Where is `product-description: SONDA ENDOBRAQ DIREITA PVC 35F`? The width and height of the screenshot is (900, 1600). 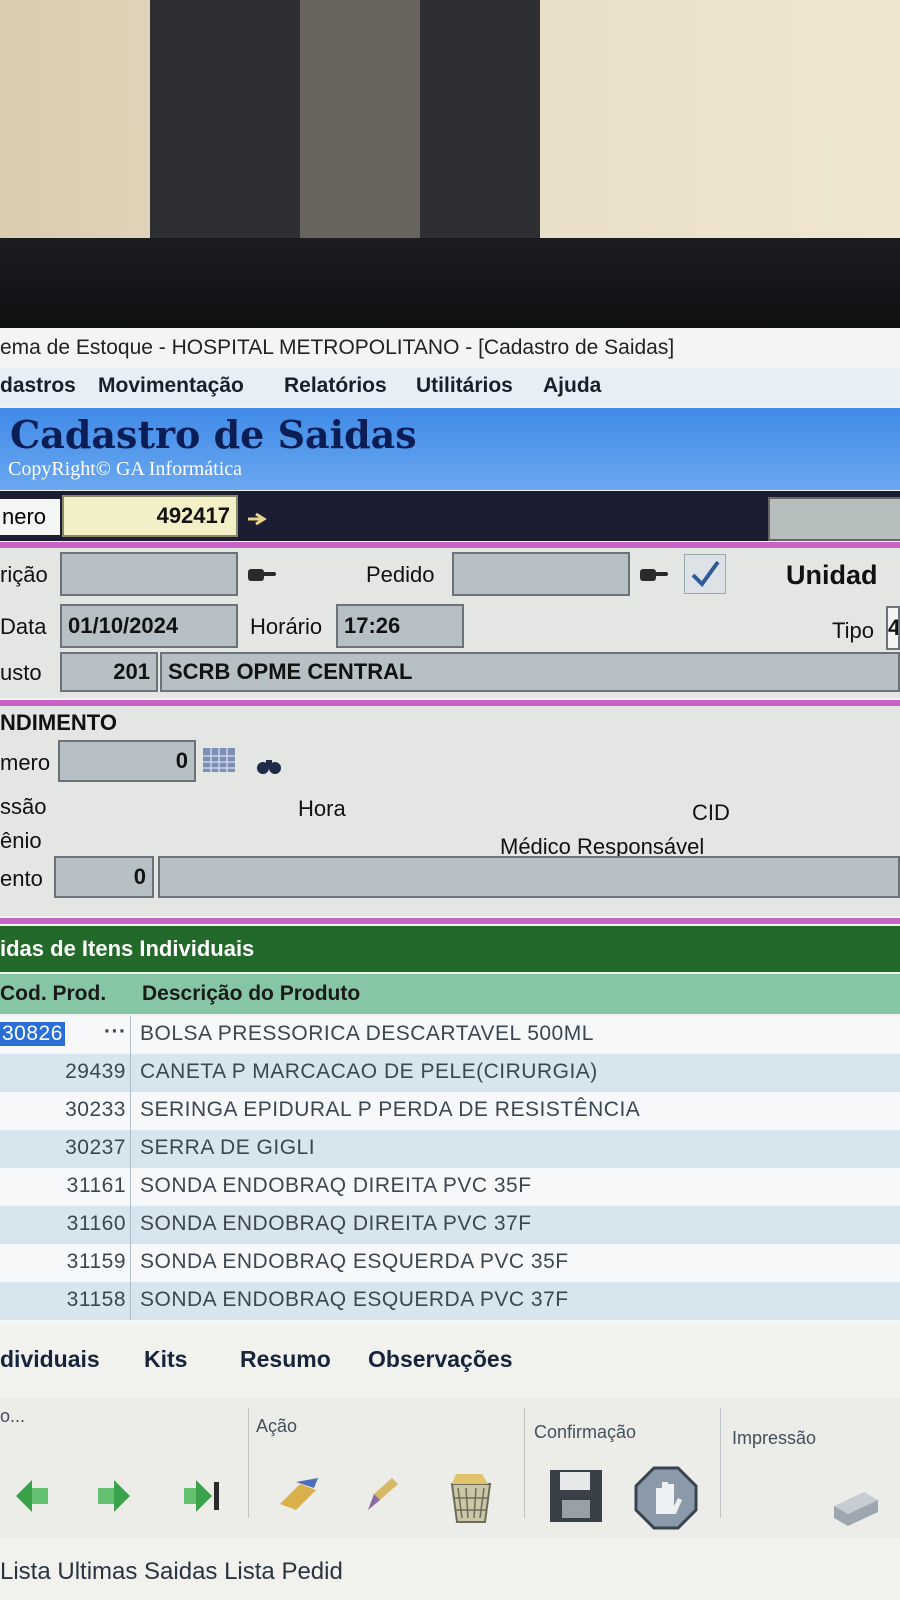
product-description: SONDA ENDOBRAQ DIREITA PVC 35F is located at coordinates (336, 1185).